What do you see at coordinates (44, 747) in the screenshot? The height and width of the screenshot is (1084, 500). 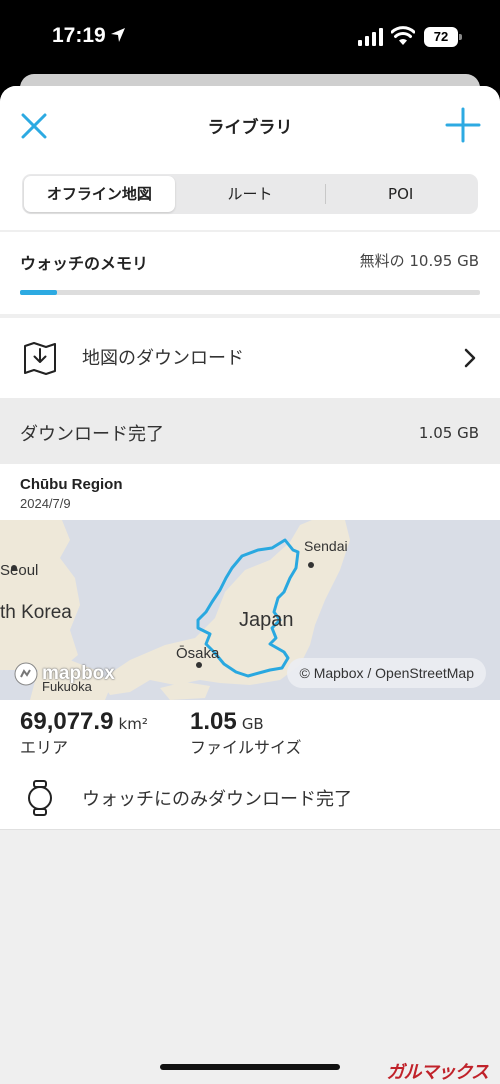 I see `area-label: エリア` at bounding box center [44, 747].